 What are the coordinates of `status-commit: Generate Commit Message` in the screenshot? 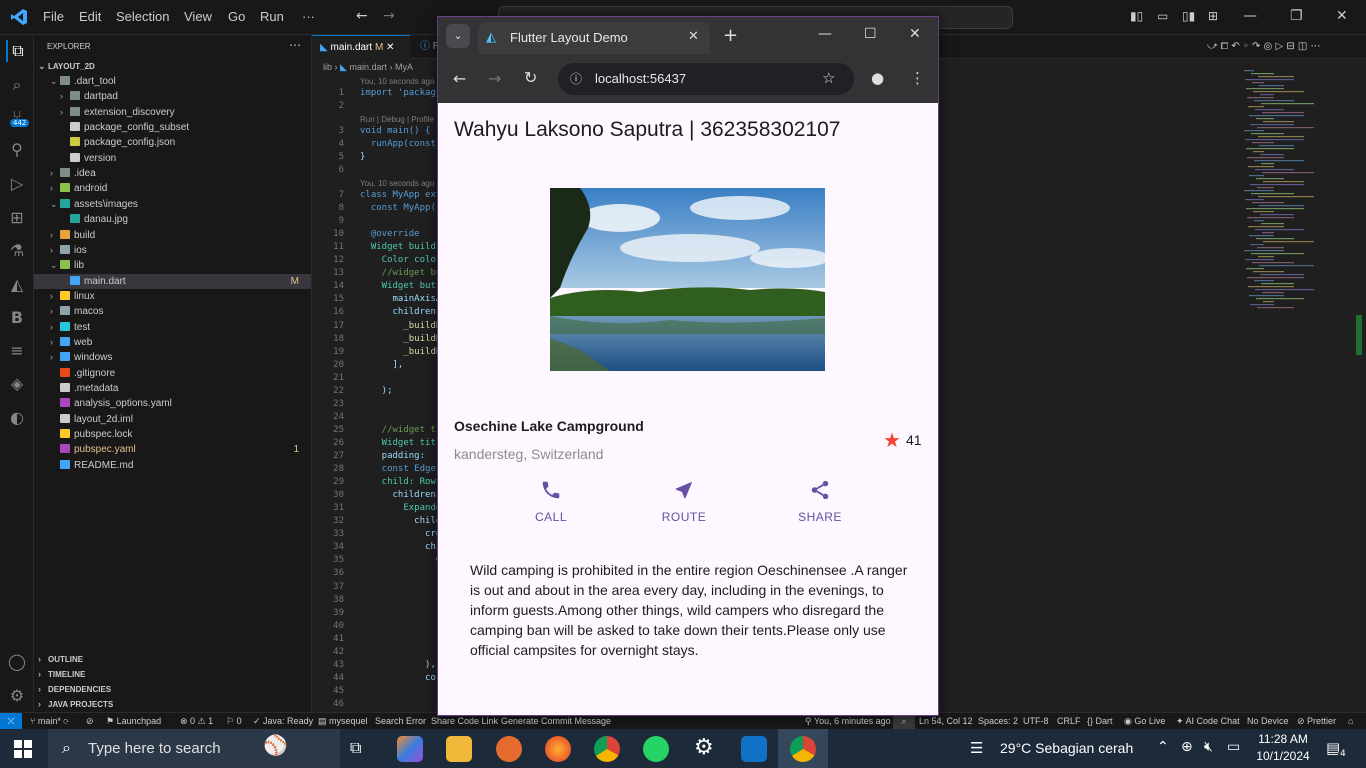 It's located at (556, 721).